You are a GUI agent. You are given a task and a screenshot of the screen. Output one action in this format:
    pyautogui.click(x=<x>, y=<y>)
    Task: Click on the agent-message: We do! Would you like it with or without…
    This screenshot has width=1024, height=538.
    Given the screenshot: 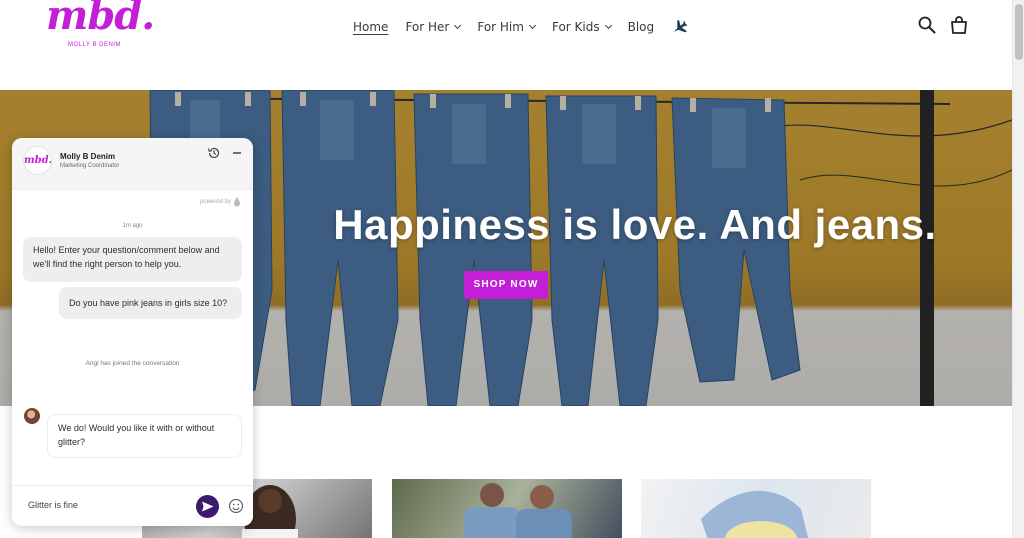 What is the action you would take?
    pyautogui.click(x=144, y=436)
    